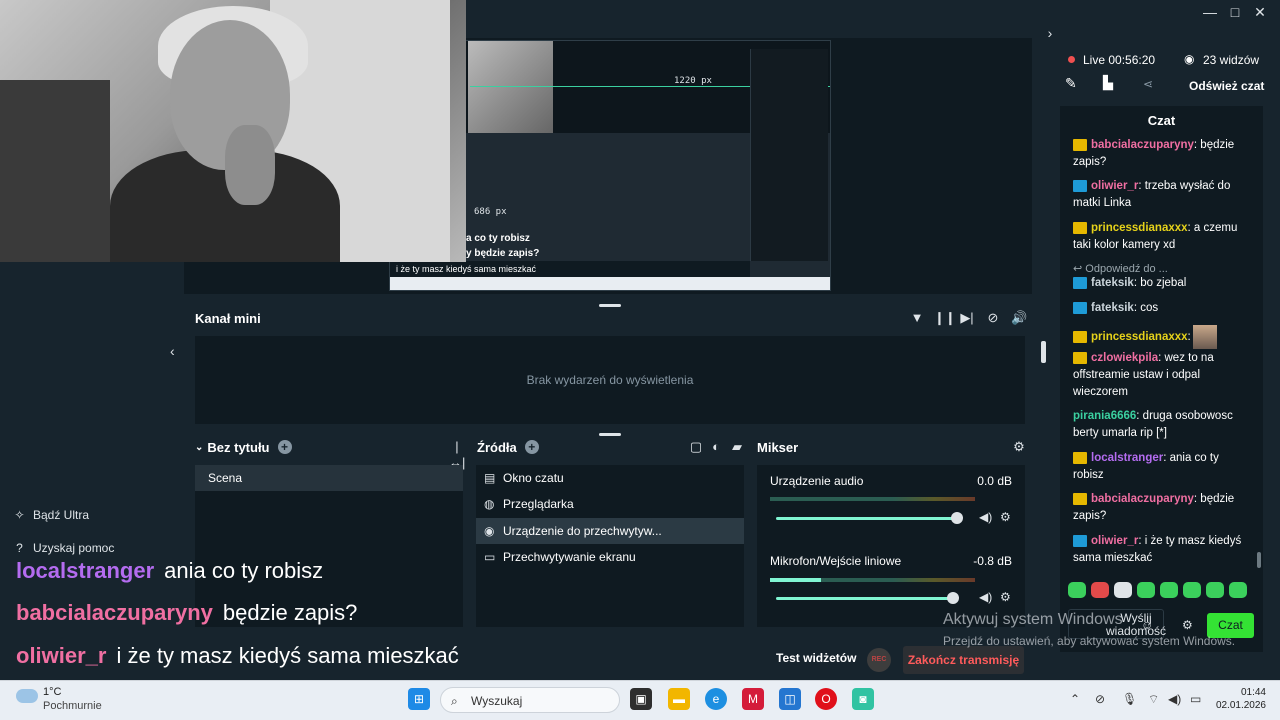 Image resolution: width=1280 pixels, height=720 pixels. I want to click on overlay-chat-text: ania co ty robisz, so click(244, 570).